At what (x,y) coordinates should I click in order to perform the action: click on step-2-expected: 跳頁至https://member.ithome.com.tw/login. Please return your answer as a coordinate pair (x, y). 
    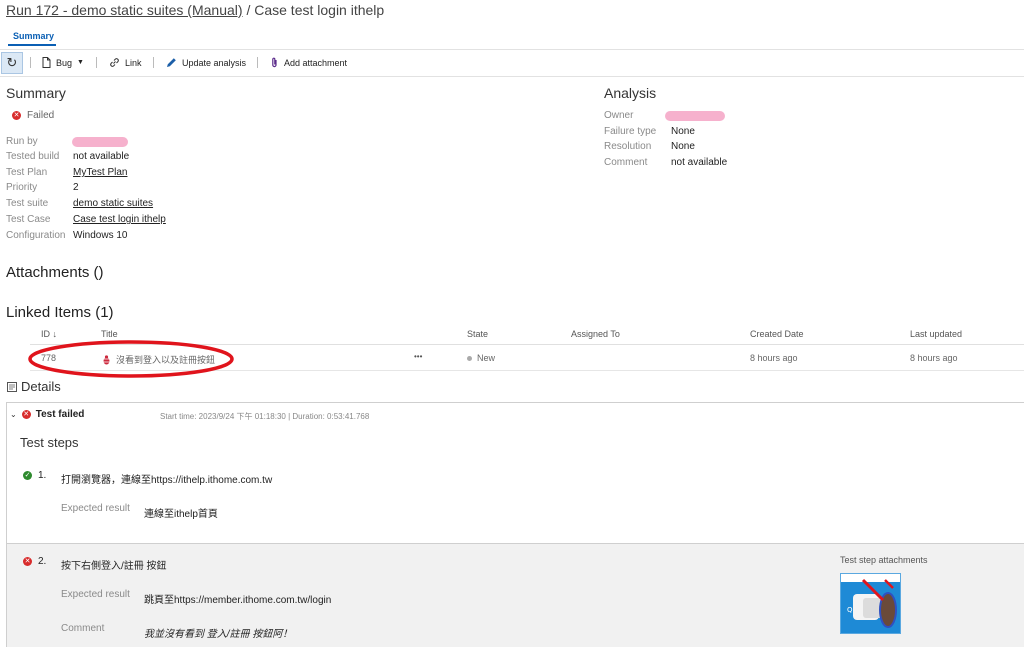
    Looking at the image, I should click on (238, 600).